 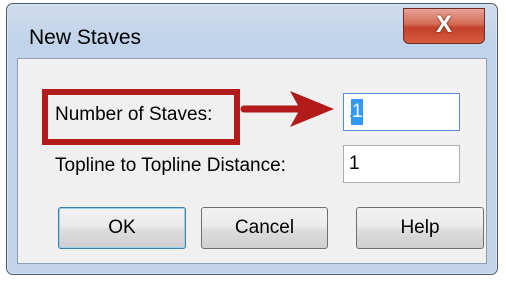 I want to click on close-button: X, so click(x=444, y=26).